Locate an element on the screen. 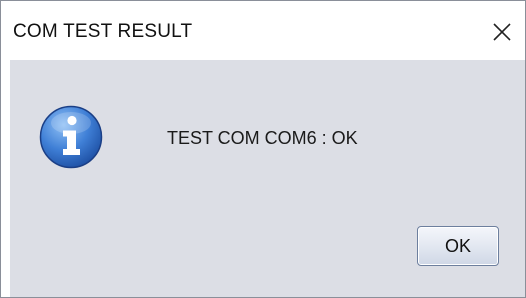  close-icon is located at coordinates (502, 32).